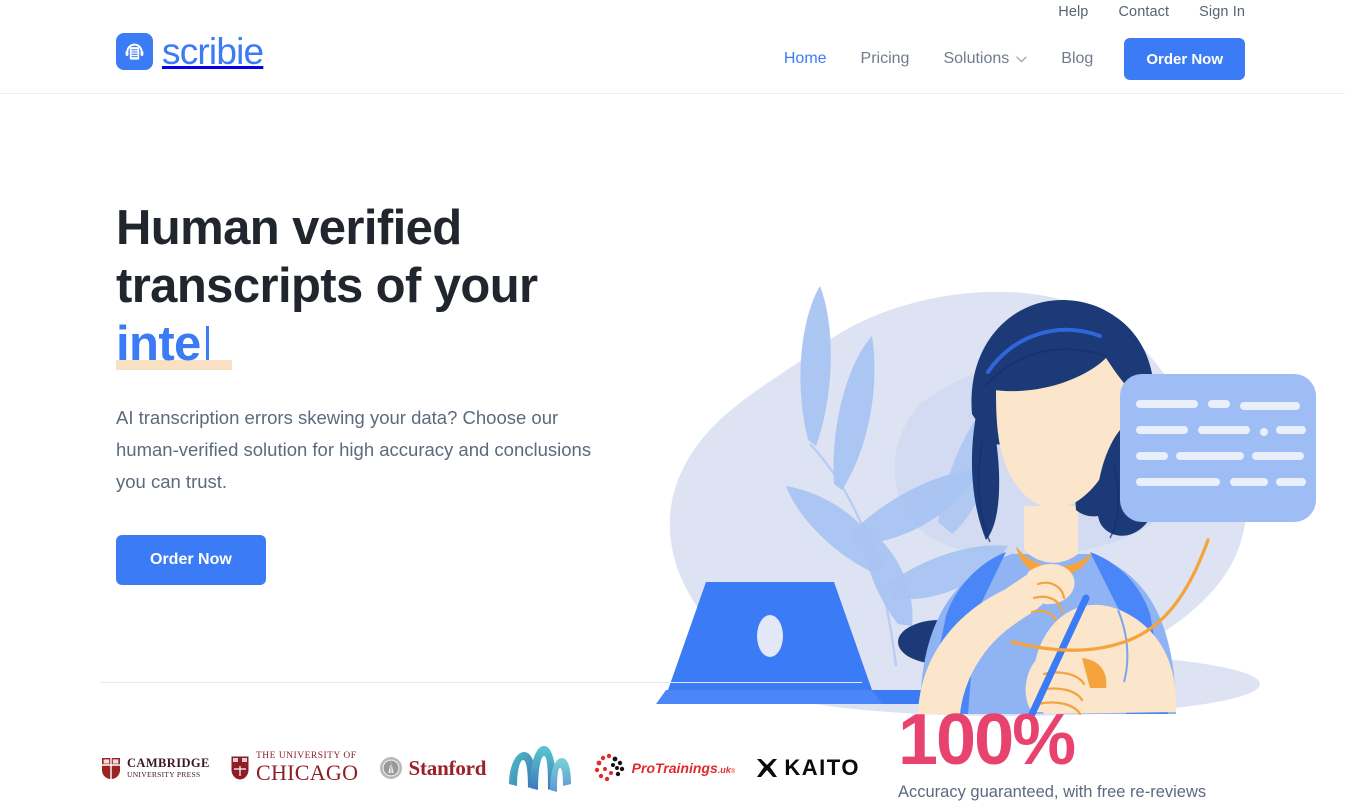 This screenshot has width=1345, height=803. What do you see at coordinates (987, 740) in the screenshot?
I see `stat-number: 100%` at bounding box center [987, 740].